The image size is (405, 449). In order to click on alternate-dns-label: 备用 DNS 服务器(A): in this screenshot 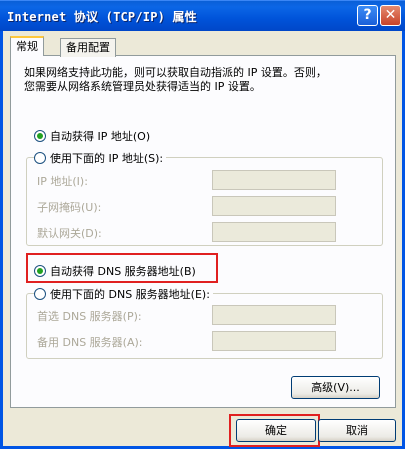, I will do `click(90, 342)`.